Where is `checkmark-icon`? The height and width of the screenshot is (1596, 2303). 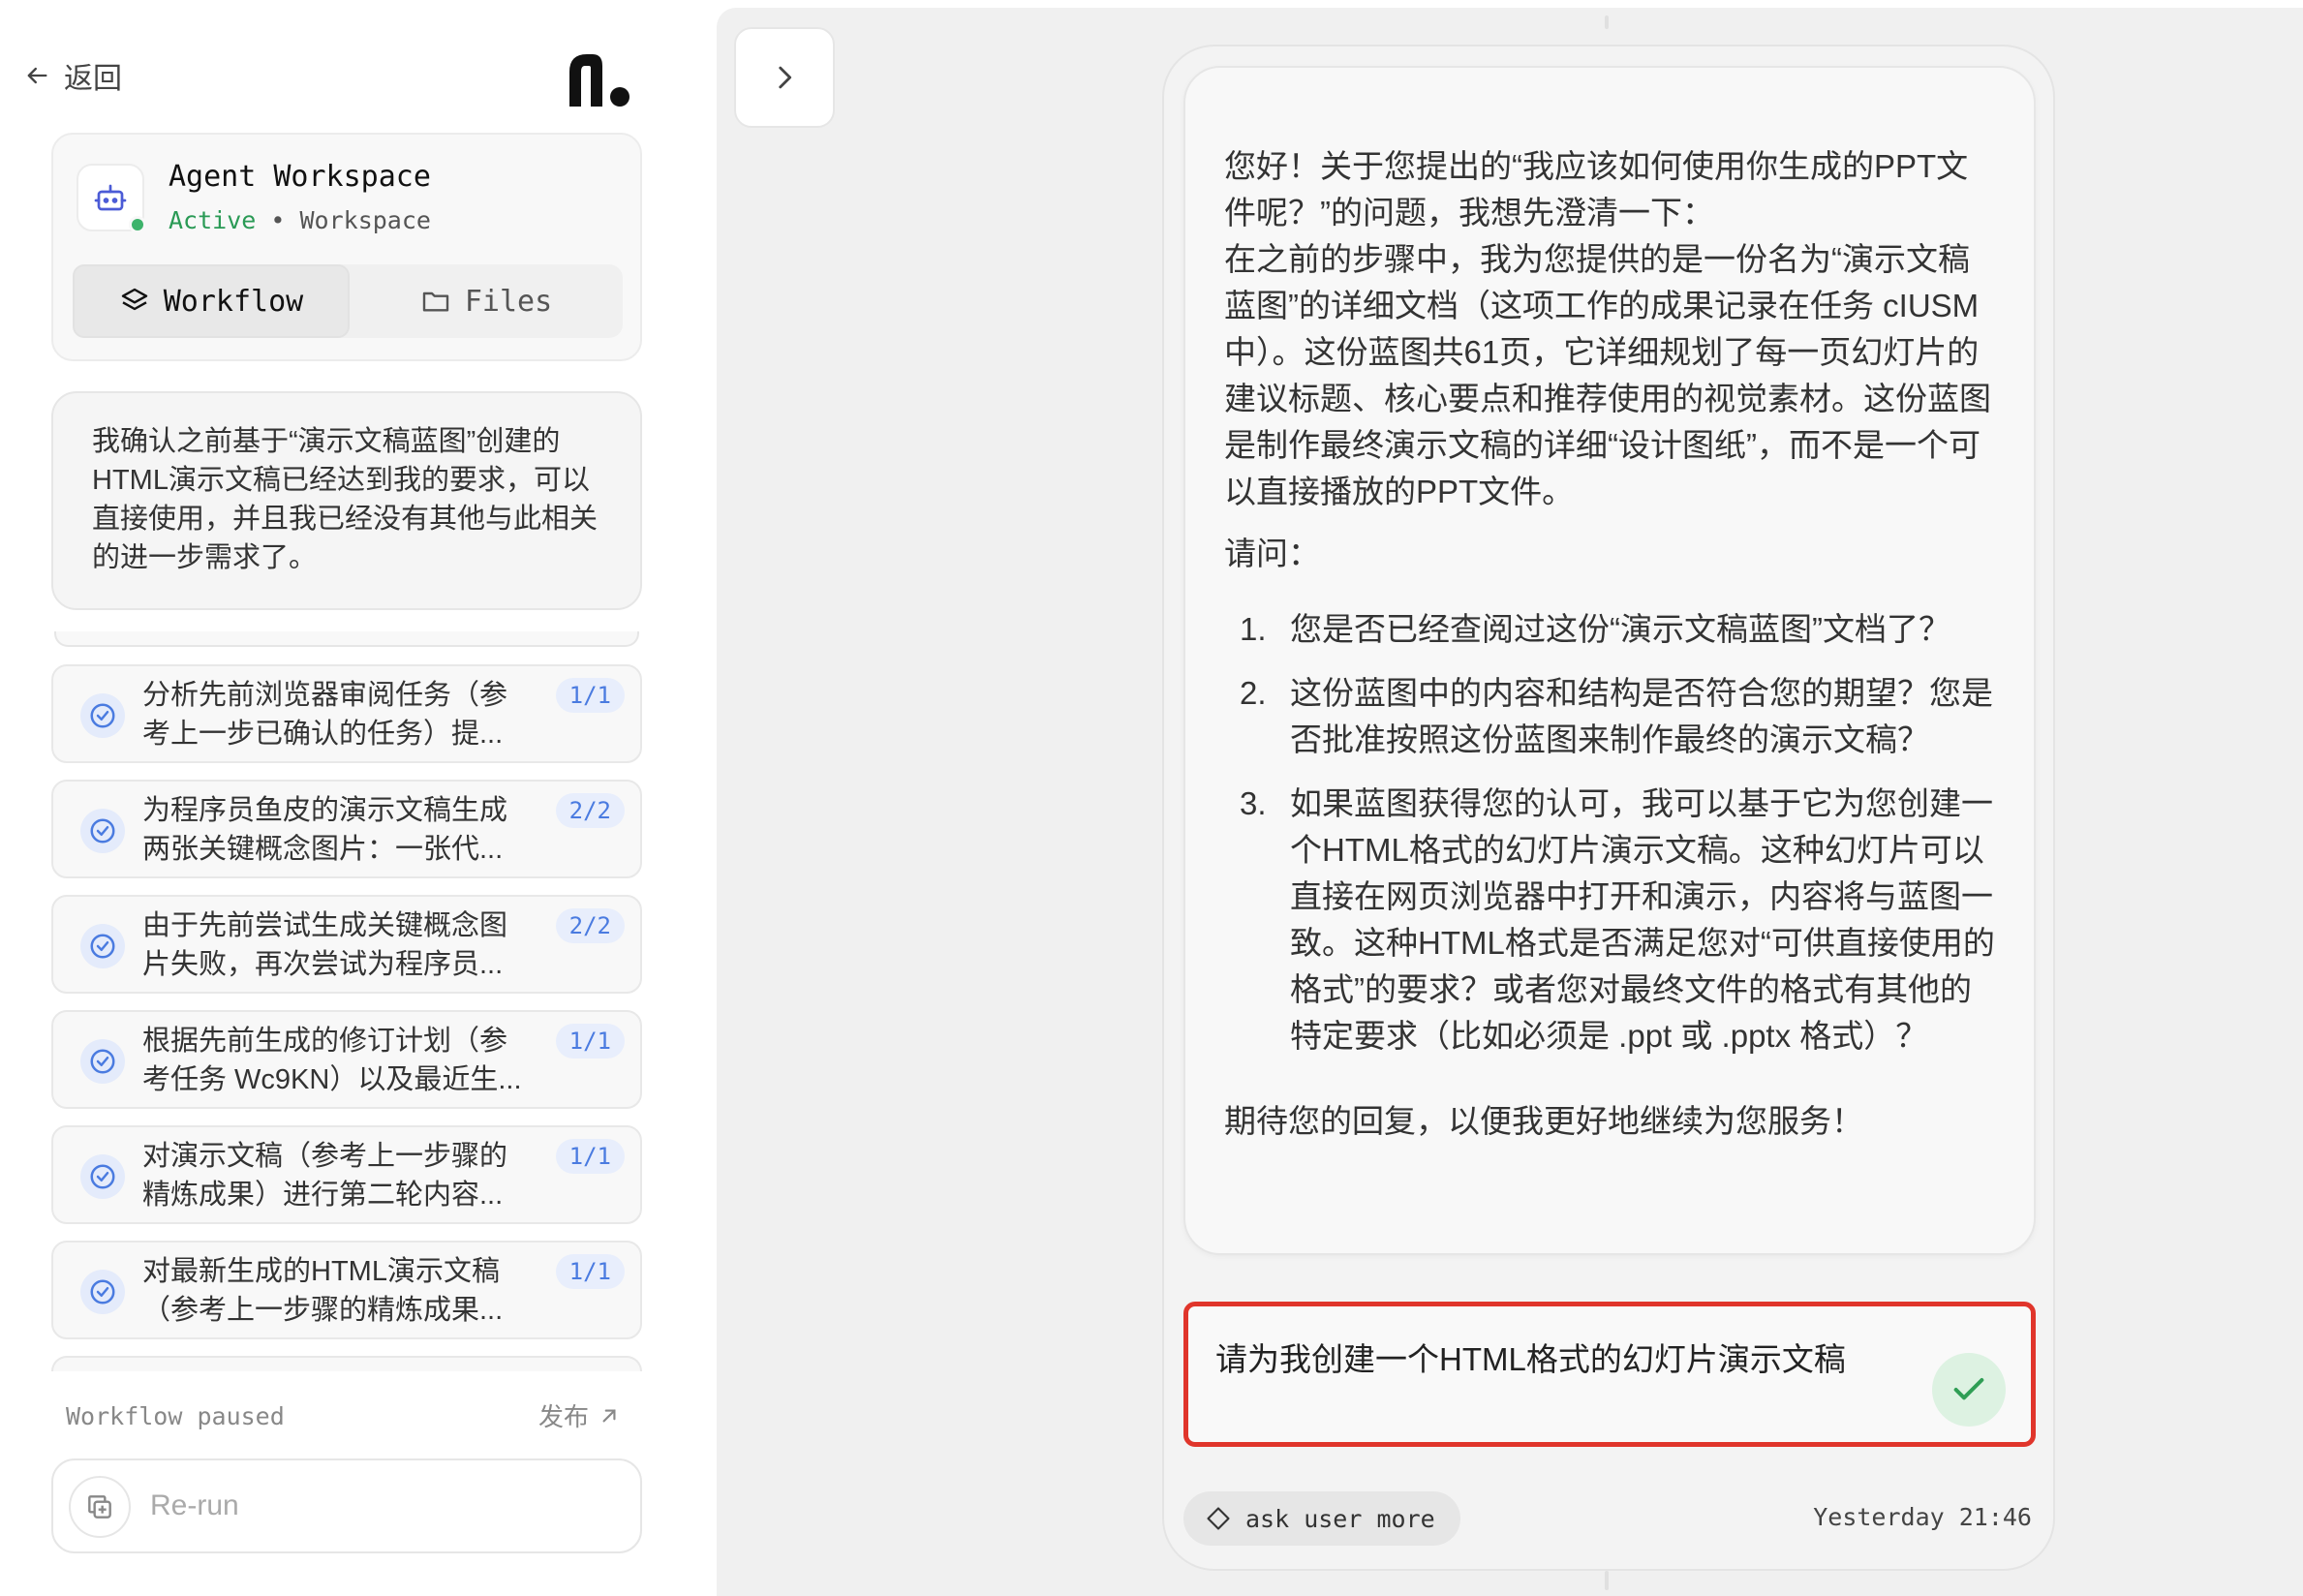
checkmark-icon is located at coordinates (1968, 1389).